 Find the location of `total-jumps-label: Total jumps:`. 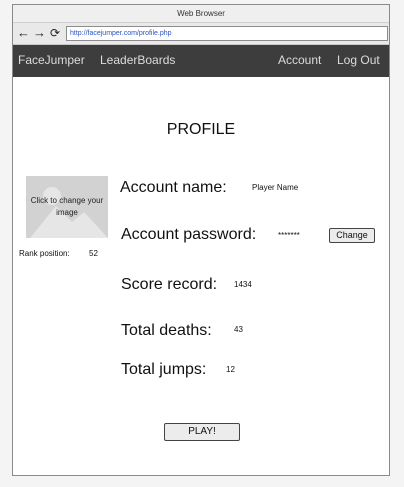

total-jumps-label: Total jumps: is located at coordinates (164, 369).